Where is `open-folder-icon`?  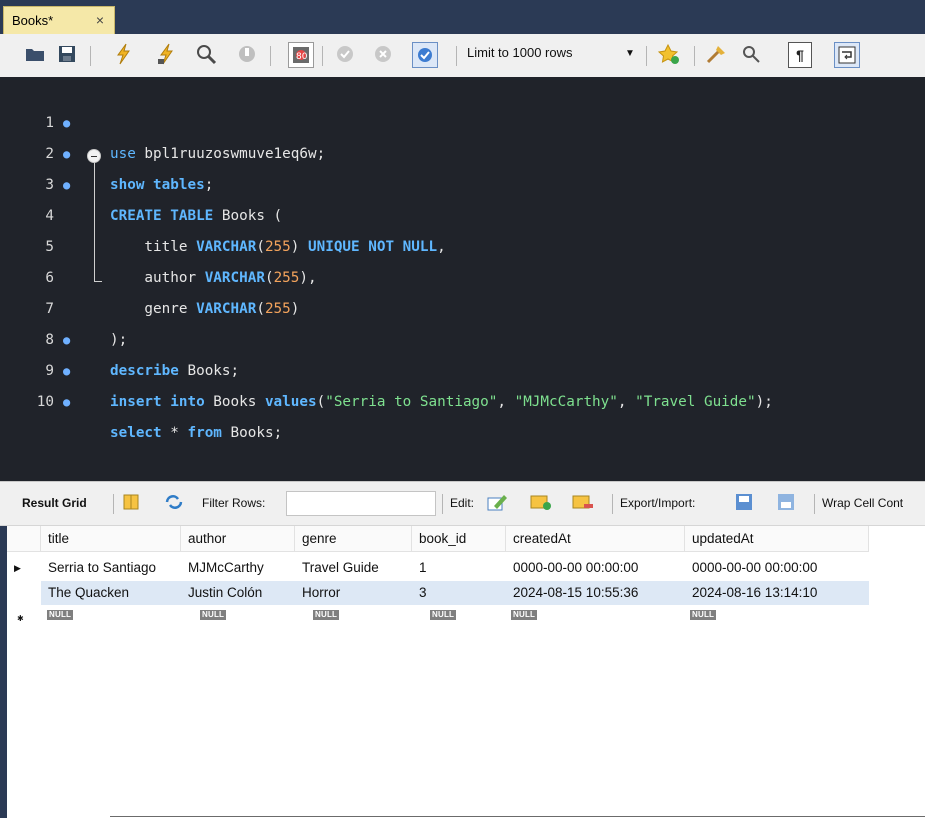 open-folder-icon is located at coordinates (35, 54).